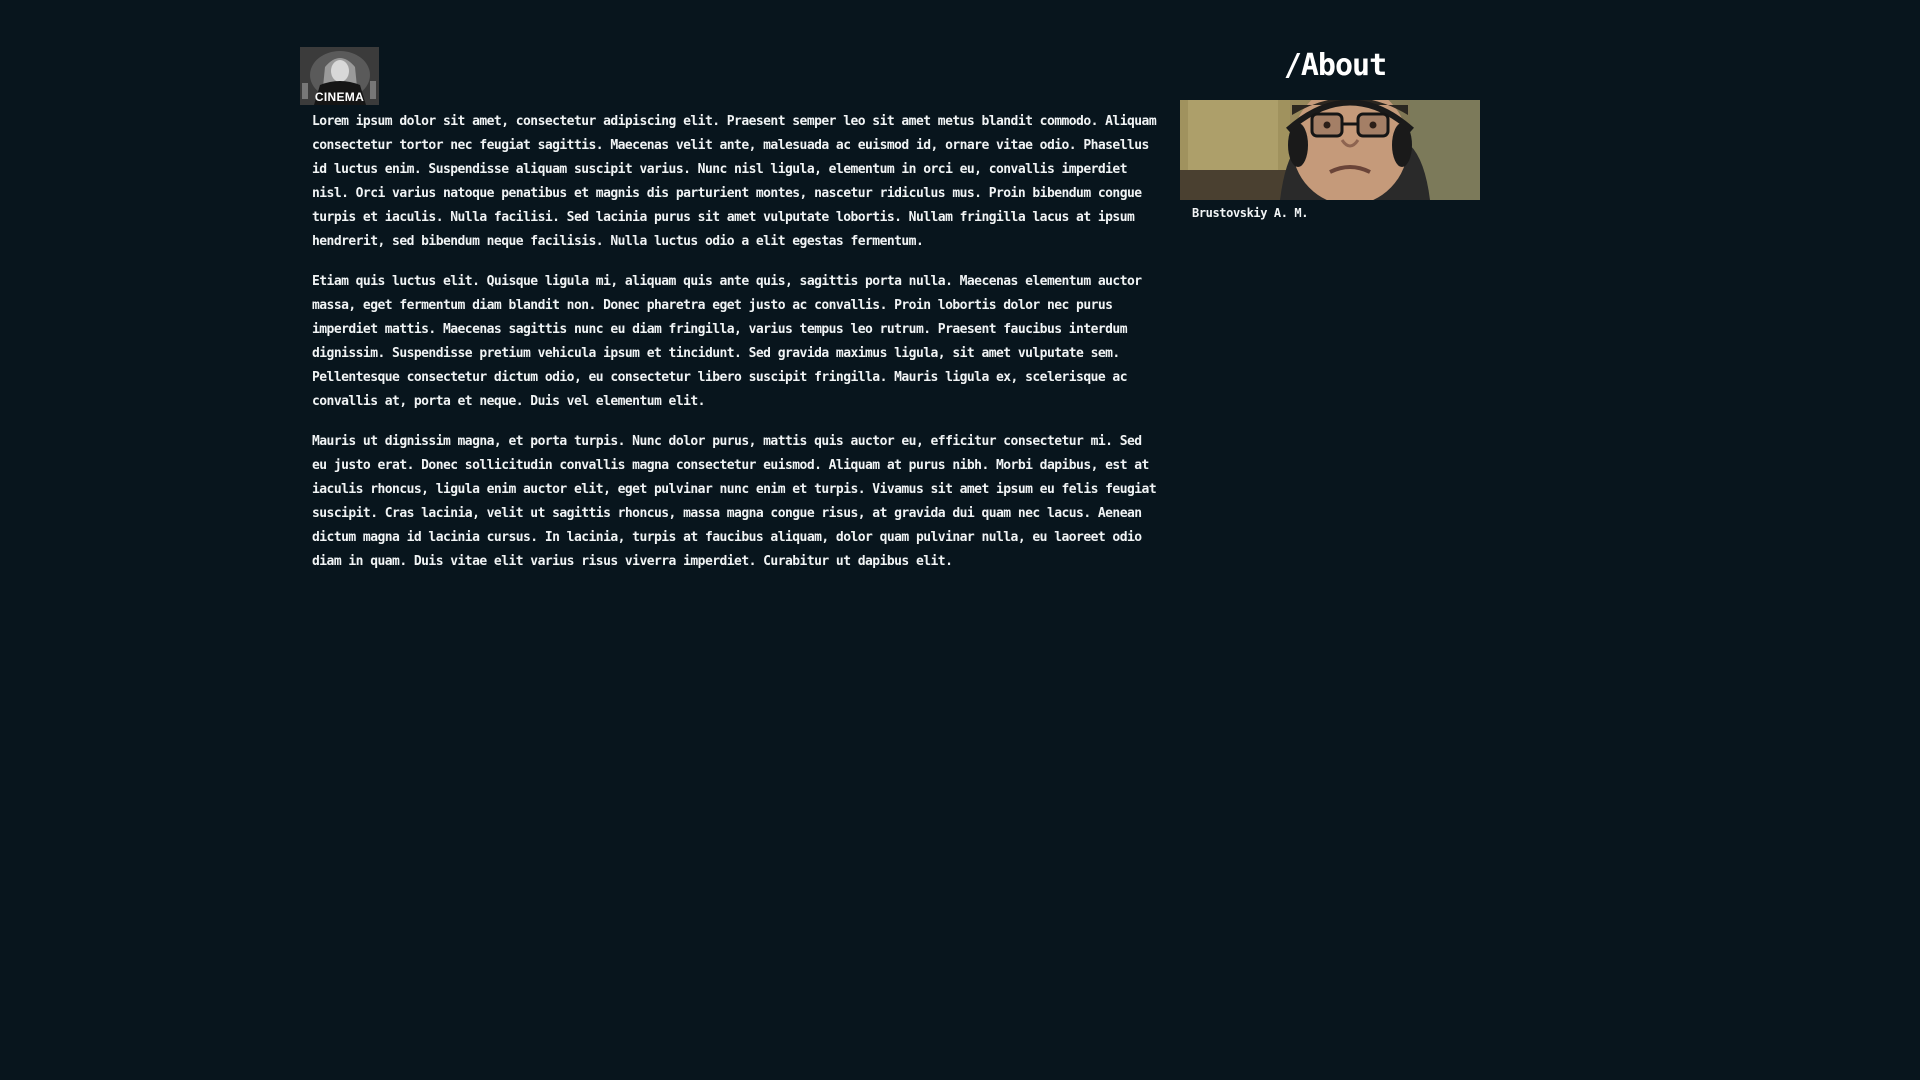 The image size is (1920, 1080). What do you see at coordinates (339, 76) in the screenshot?
I see `cinema-logo: CINEMA` at bounding box center [339, 76].